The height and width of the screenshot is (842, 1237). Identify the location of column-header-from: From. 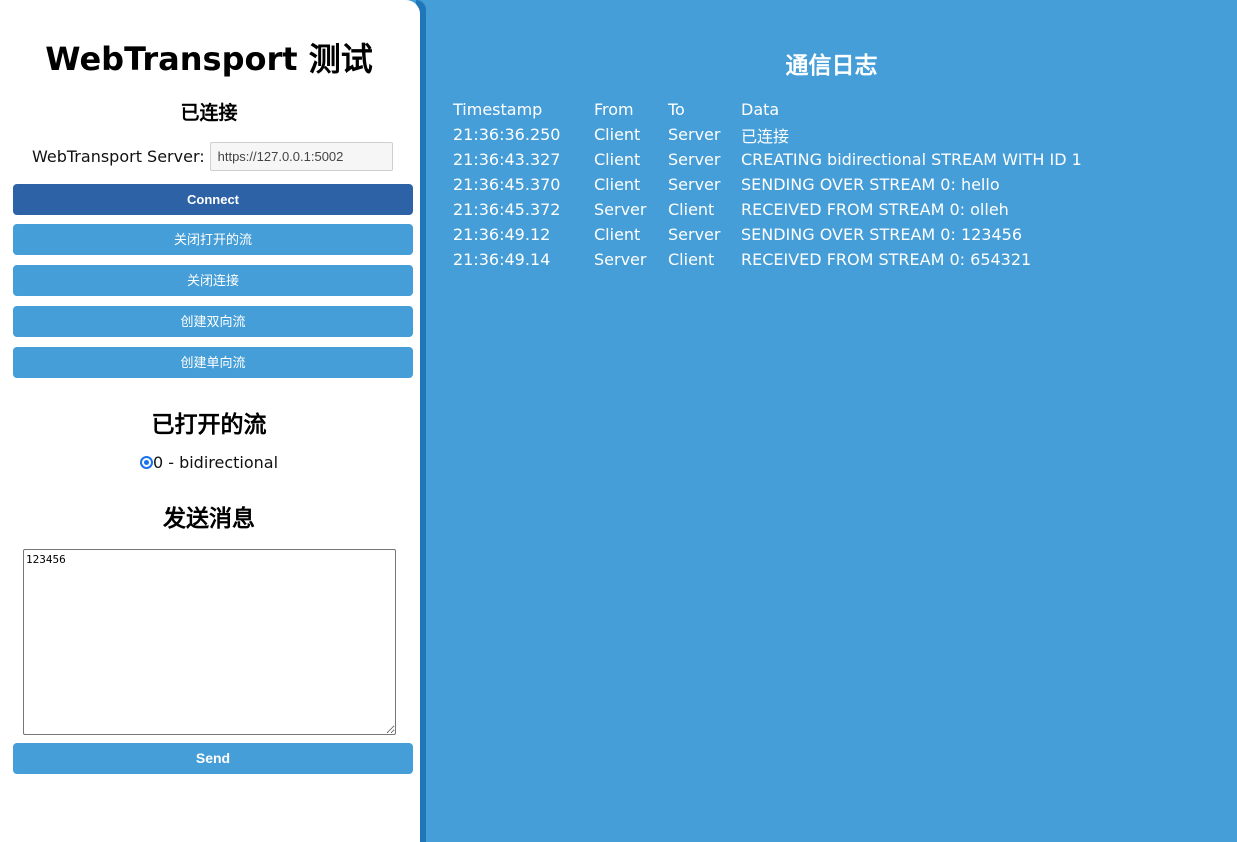
(614, 109).